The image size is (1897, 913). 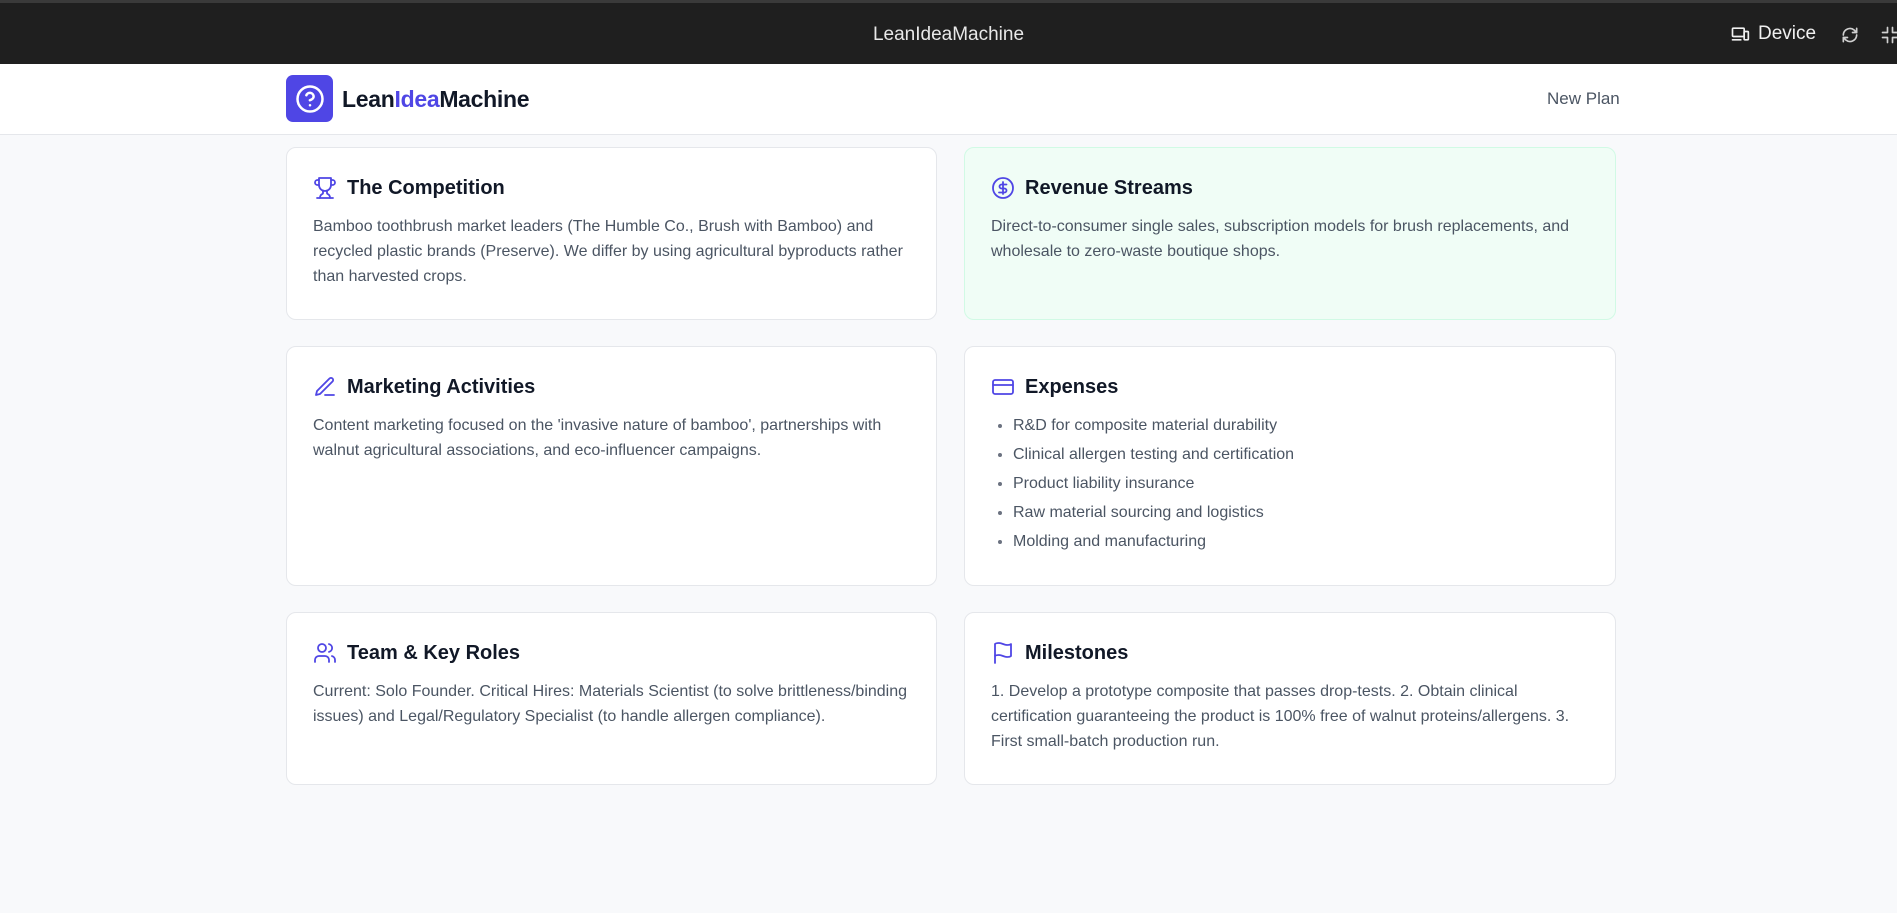 I want to click on preview-title: LeanIdeaMachine, so click(x=948, y=34).